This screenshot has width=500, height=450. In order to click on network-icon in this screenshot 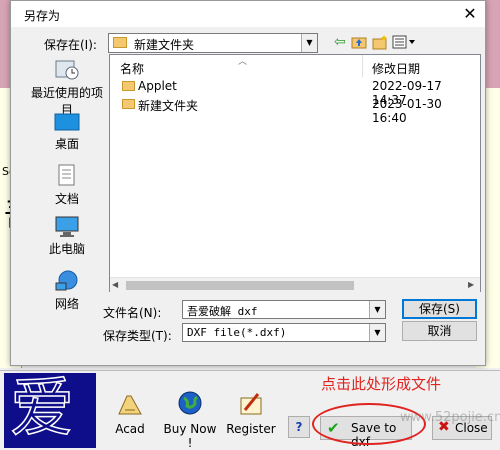, I will do `click(67, 281)`.